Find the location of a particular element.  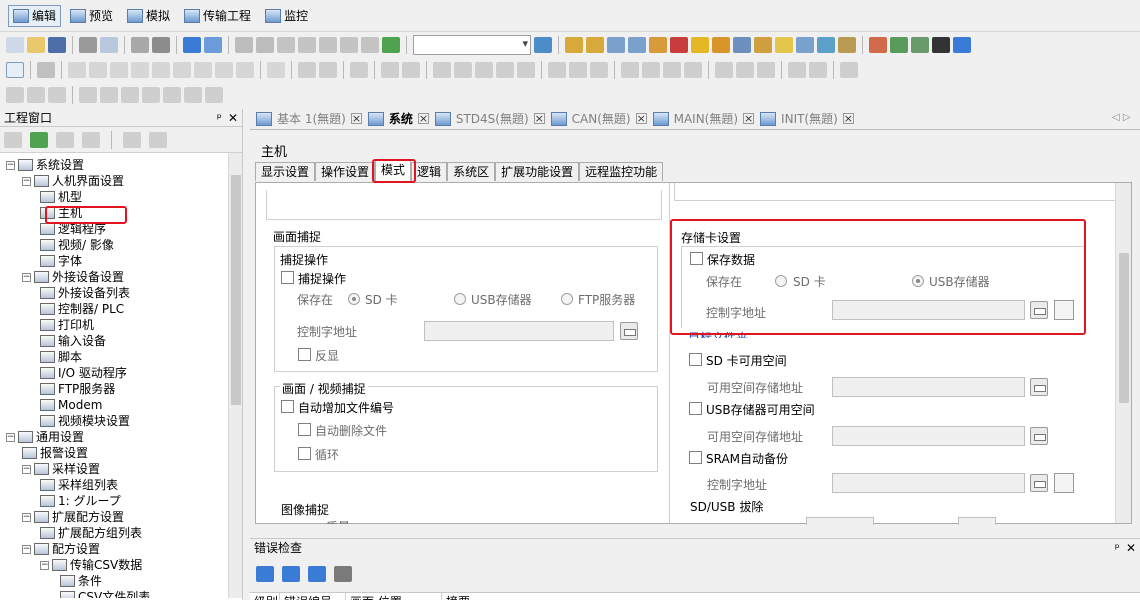

tree-node: 机型 is located at coordinates (61, 197).